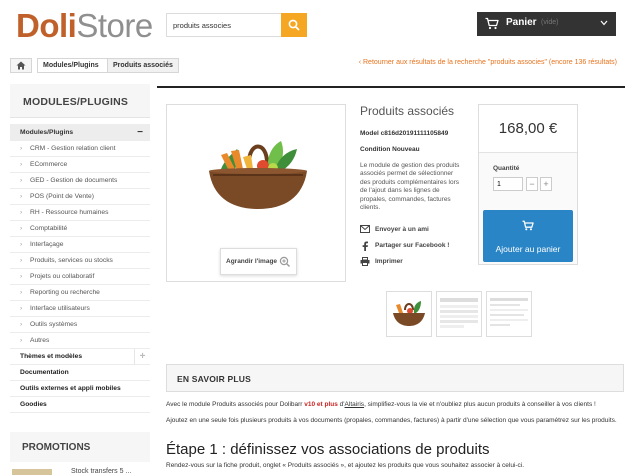 The image size is (640, 475). I want to click on search-bar, so click(236, 25).